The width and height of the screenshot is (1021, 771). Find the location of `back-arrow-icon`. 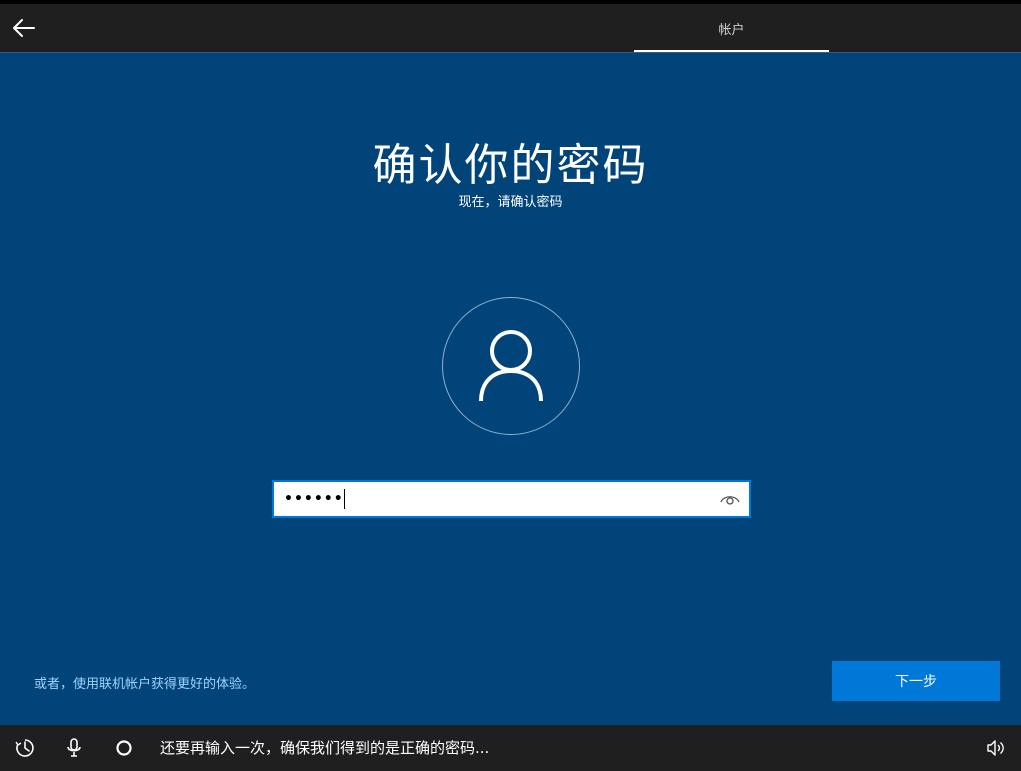

back-arrow-icon is located at coordinates (24, 28).